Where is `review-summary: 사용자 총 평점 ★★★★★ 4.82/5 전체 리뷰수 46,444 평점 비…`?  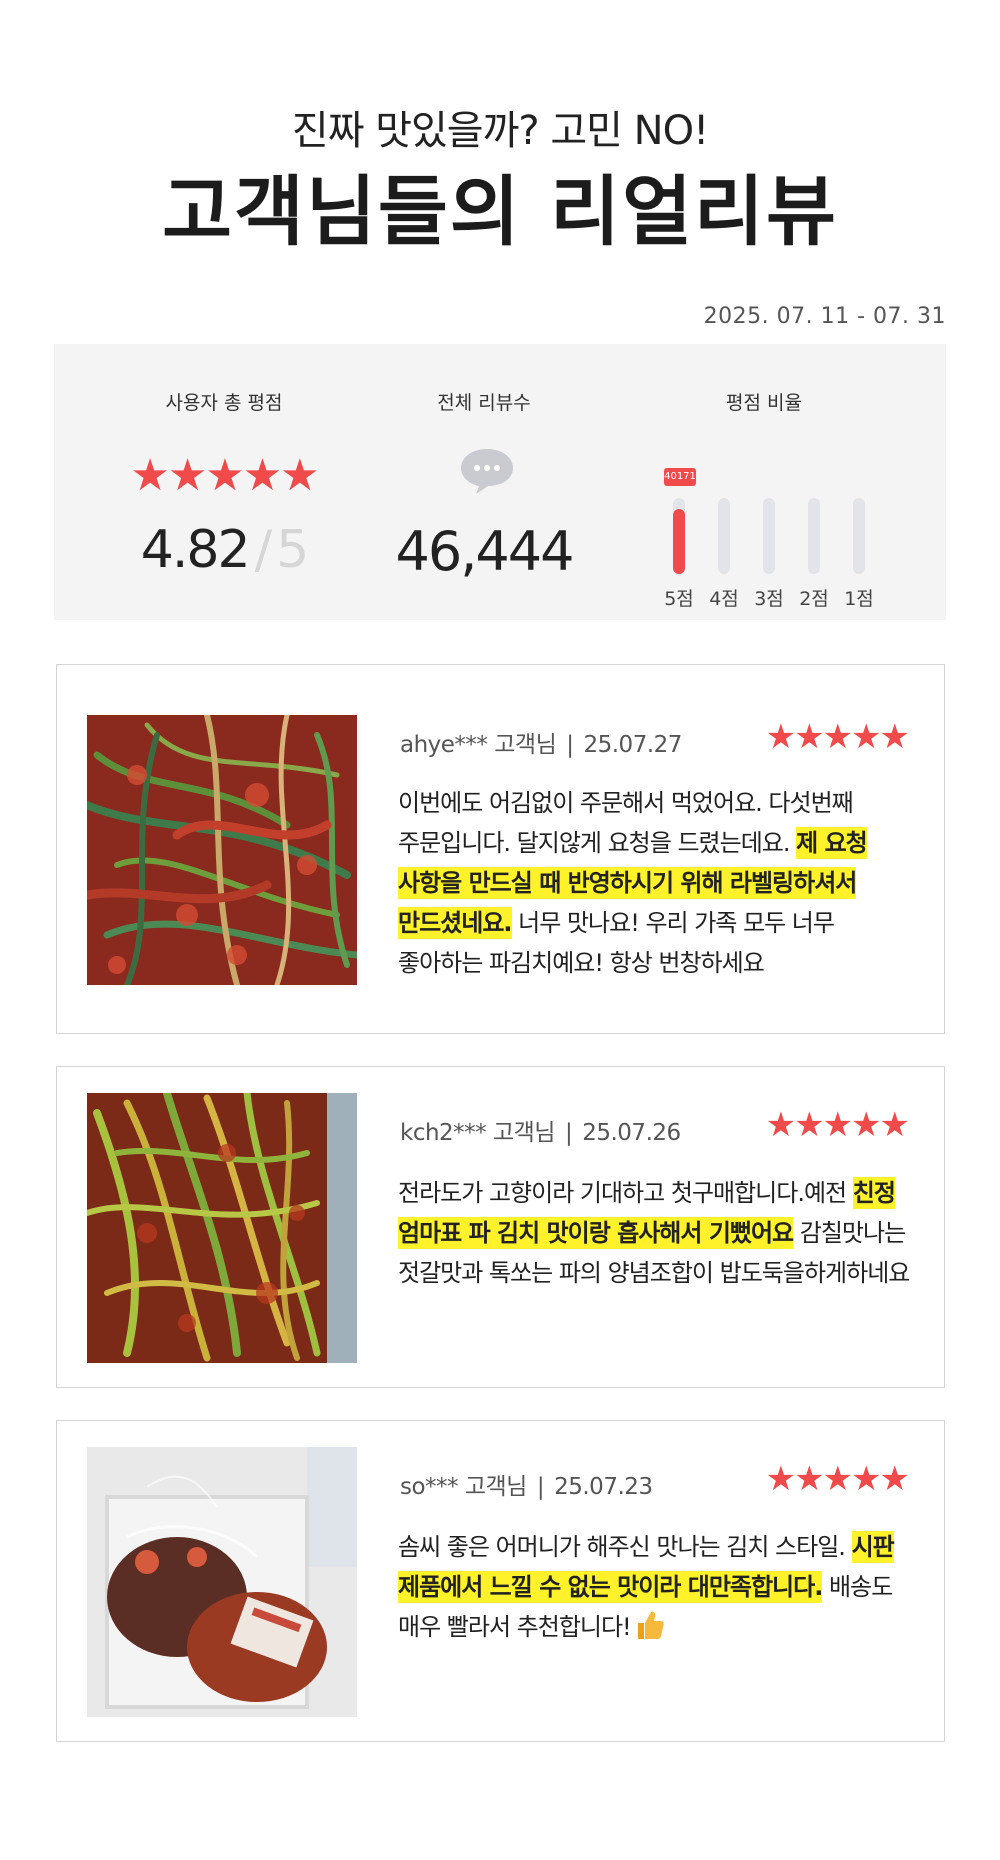
review-summary: 사용자 총 평점 ★★★★★ 4.82/5 전체 리뷰수 46,444 평점 비… is located at coordinates (500, 482).